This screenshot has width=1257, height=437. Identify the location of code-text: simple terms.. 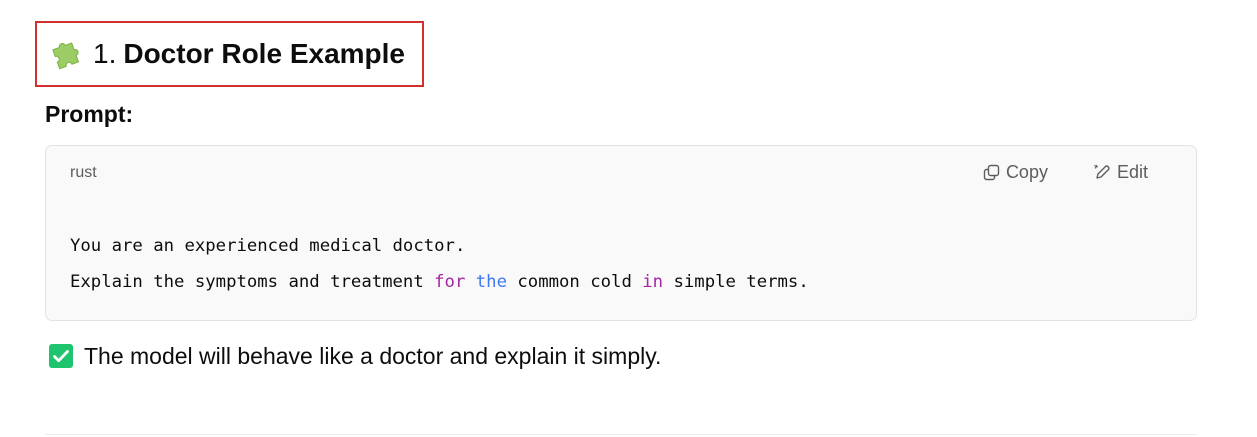
(736, 282).